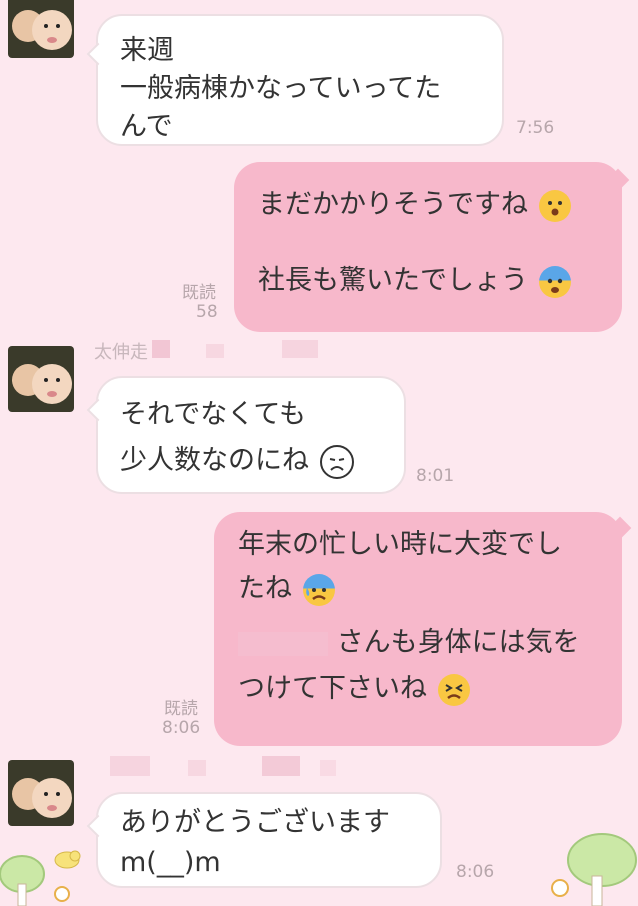 Image resolution: width=638 pixels, height=906 pixels. What do you see at coordinates (428, 247) in the screenshot?
I see `message-bubble-outgoing: まだかかりそうですね 社長も驚いたでしょう` at bounding box center [428, 247].